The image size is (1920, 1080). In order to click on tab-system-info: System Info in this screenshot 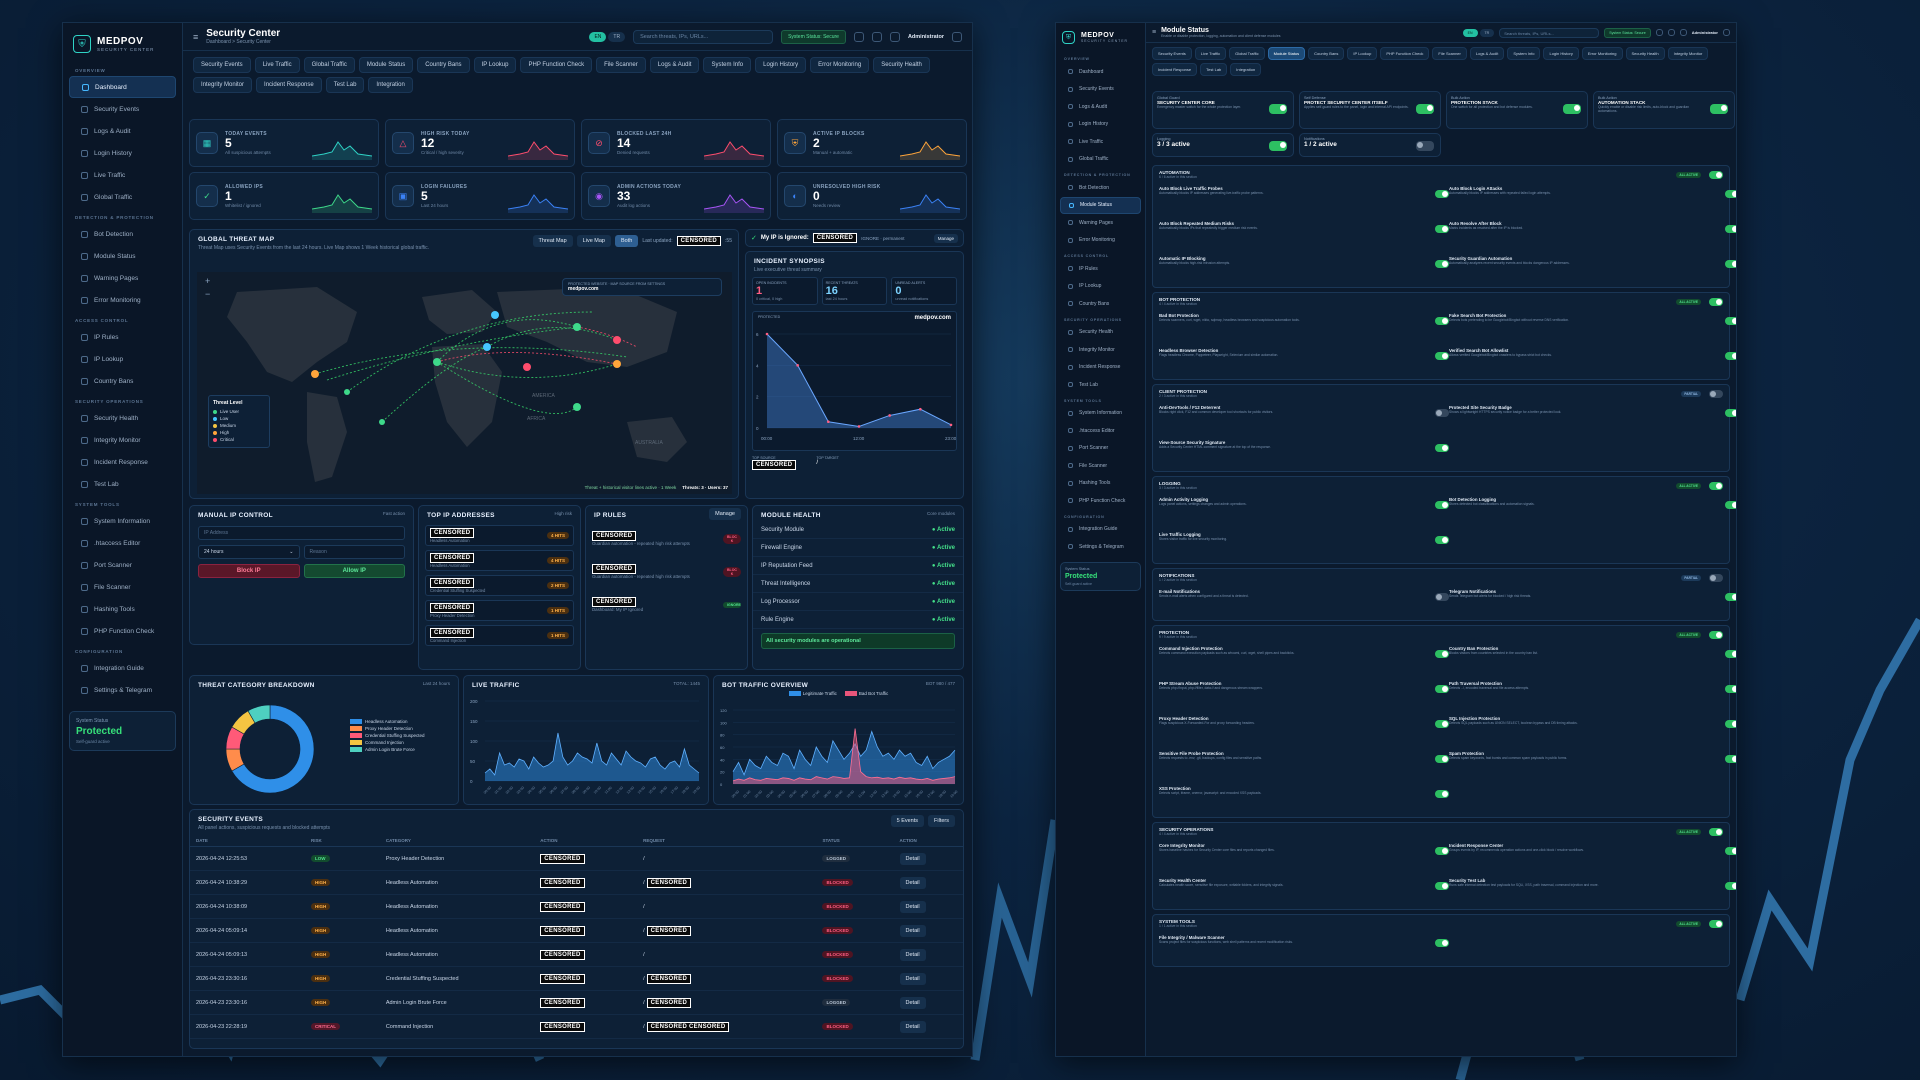, I will do `click(1524, 53)`.